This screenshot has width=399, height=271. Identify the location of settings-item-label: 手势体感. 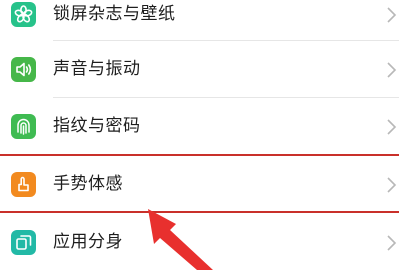
(88, 184).